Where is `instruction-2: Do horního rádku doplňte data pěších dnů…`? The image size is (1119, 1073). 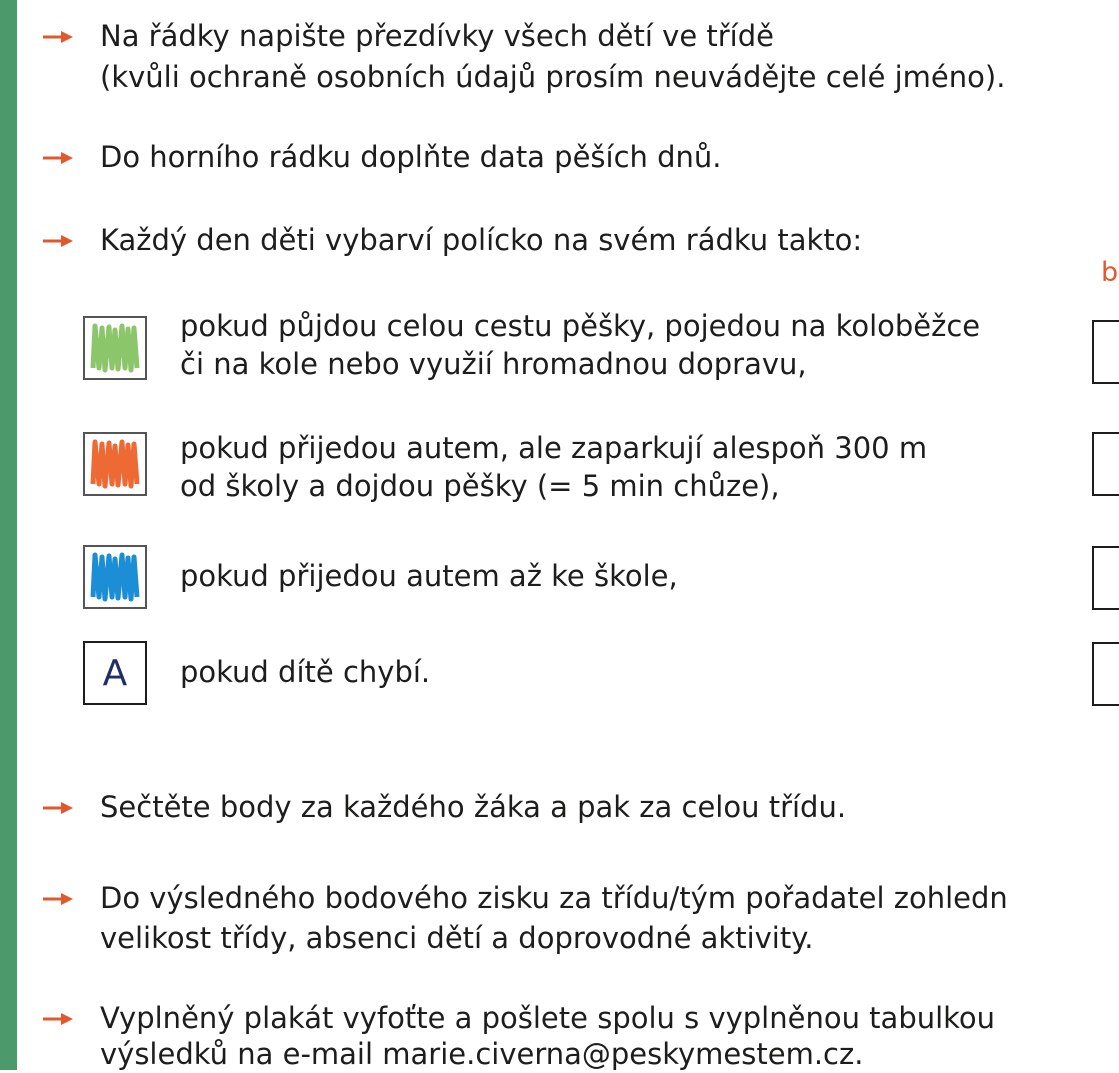 instruction-2: Do horního rádku doplňte data pěších dnů… is located at coordinates (411, 157).